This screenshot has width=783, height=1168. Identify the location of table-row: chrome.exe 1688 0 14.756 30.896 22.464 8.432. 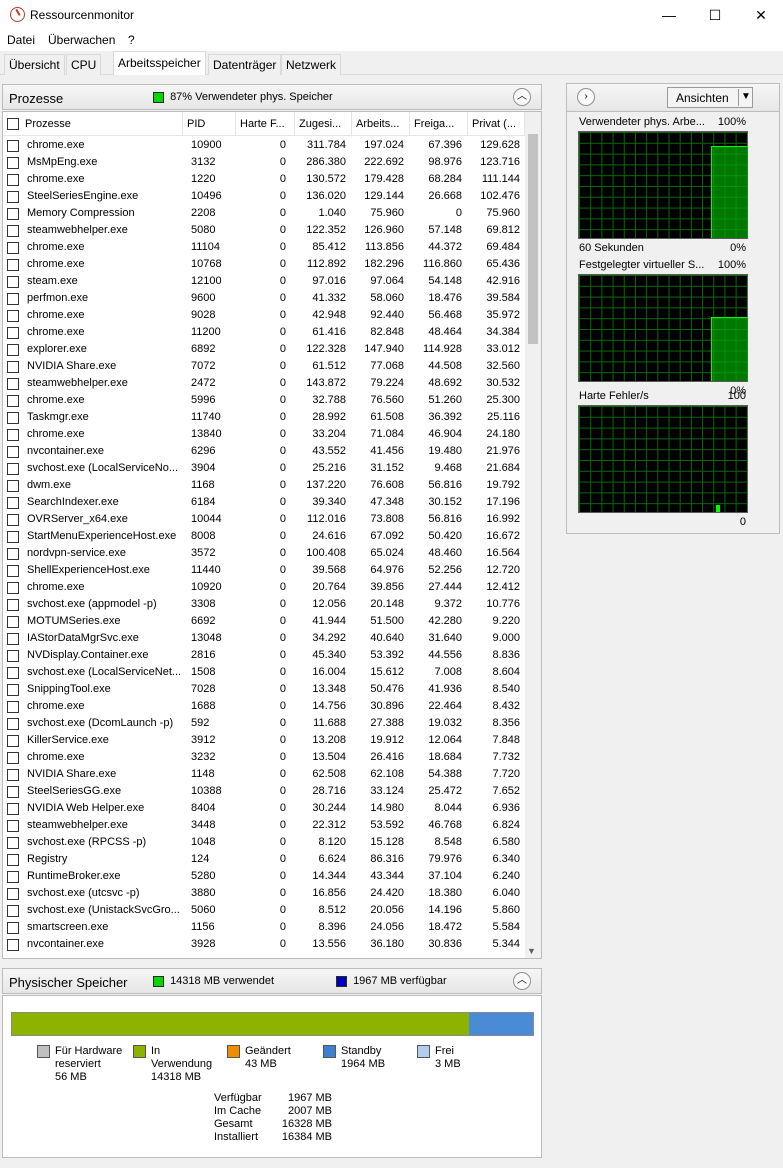
(263, 706).